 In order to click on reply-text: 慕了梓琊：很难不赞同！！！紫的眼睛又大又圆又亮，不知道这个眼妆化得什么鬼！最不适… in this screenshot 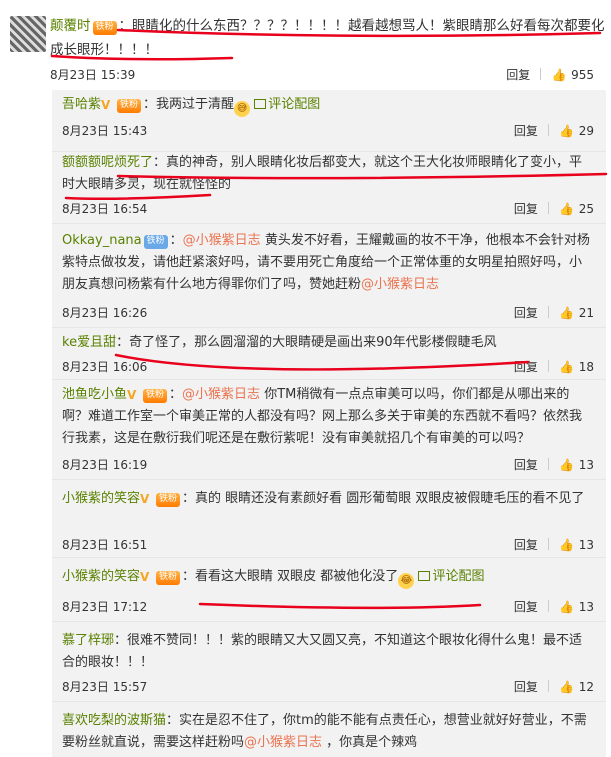, I will do `click(328, 652)`.